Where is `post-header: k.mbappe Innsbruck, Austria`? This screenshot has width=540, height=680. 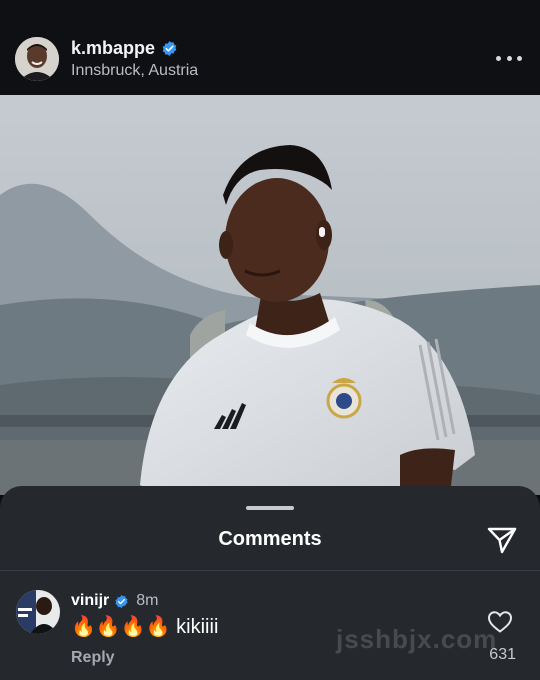
post-header: k.mbappe Innsbruck, Austria is located at coordinates (270, 47).